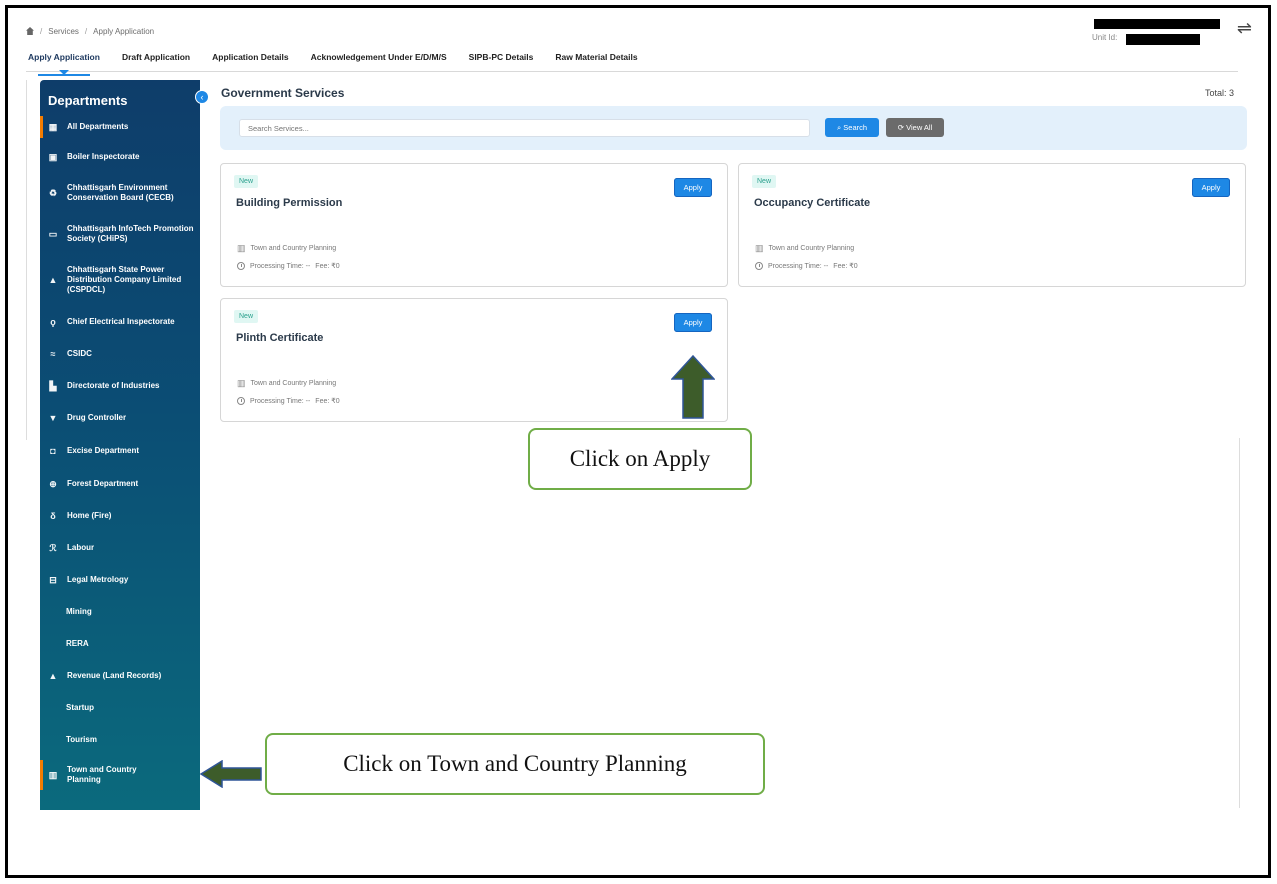  I want to click on sidebar-item-rera: RERA, so click(120, 644).